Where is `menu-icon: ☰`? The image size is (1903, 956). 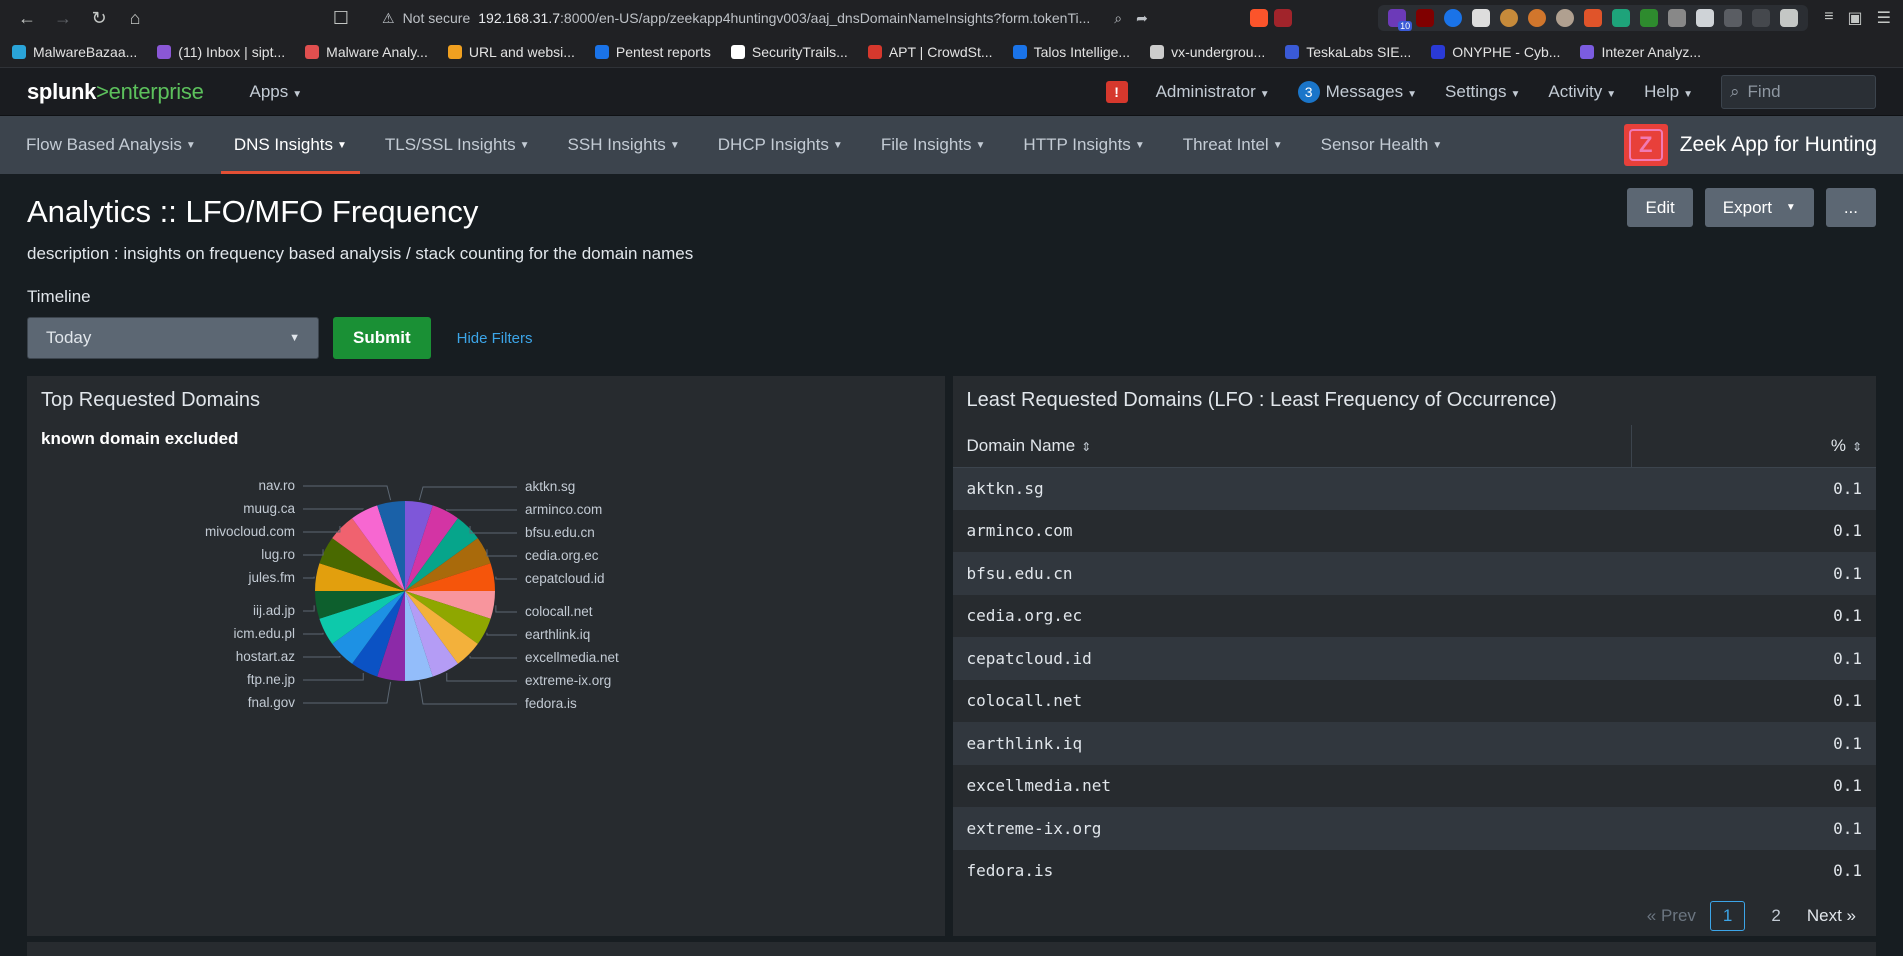
menu-icon: ☰ is located at coordinates (1884, 18).